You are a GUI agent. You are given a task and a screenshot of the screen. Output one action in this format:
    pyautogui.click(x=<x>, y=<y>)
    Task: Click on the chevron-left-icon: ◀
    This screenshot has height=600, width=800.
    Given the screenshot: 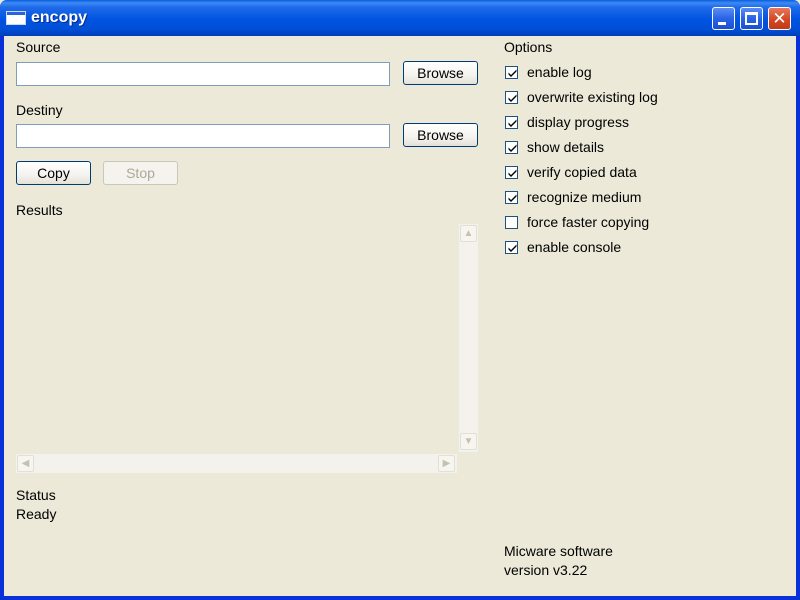 What is the action you would take?
    pyautogui.click(x=25, y=463)
    